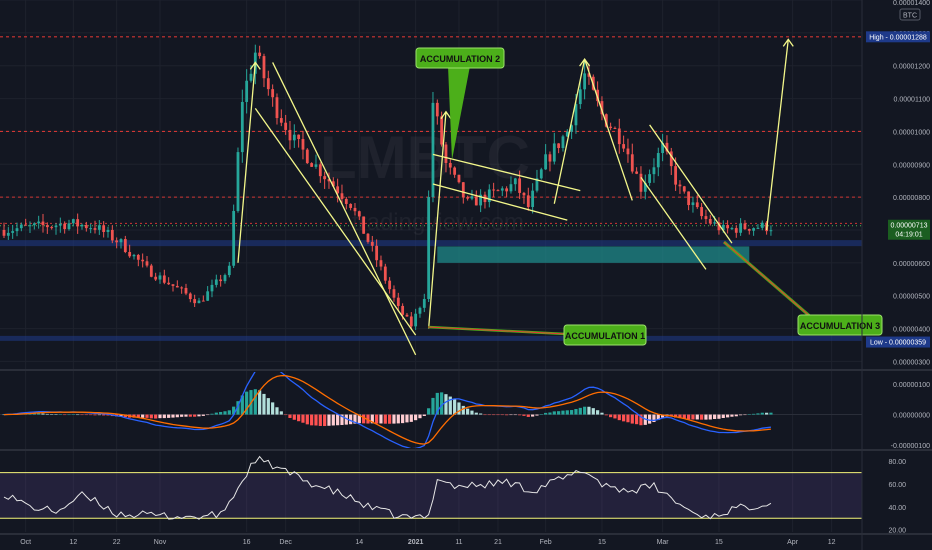 The height and width of the screenshot is (550, 932). Describe the element at coordinates (416, 542) in the screenshot. I see `time-axis-label-7: 2021` at that location.